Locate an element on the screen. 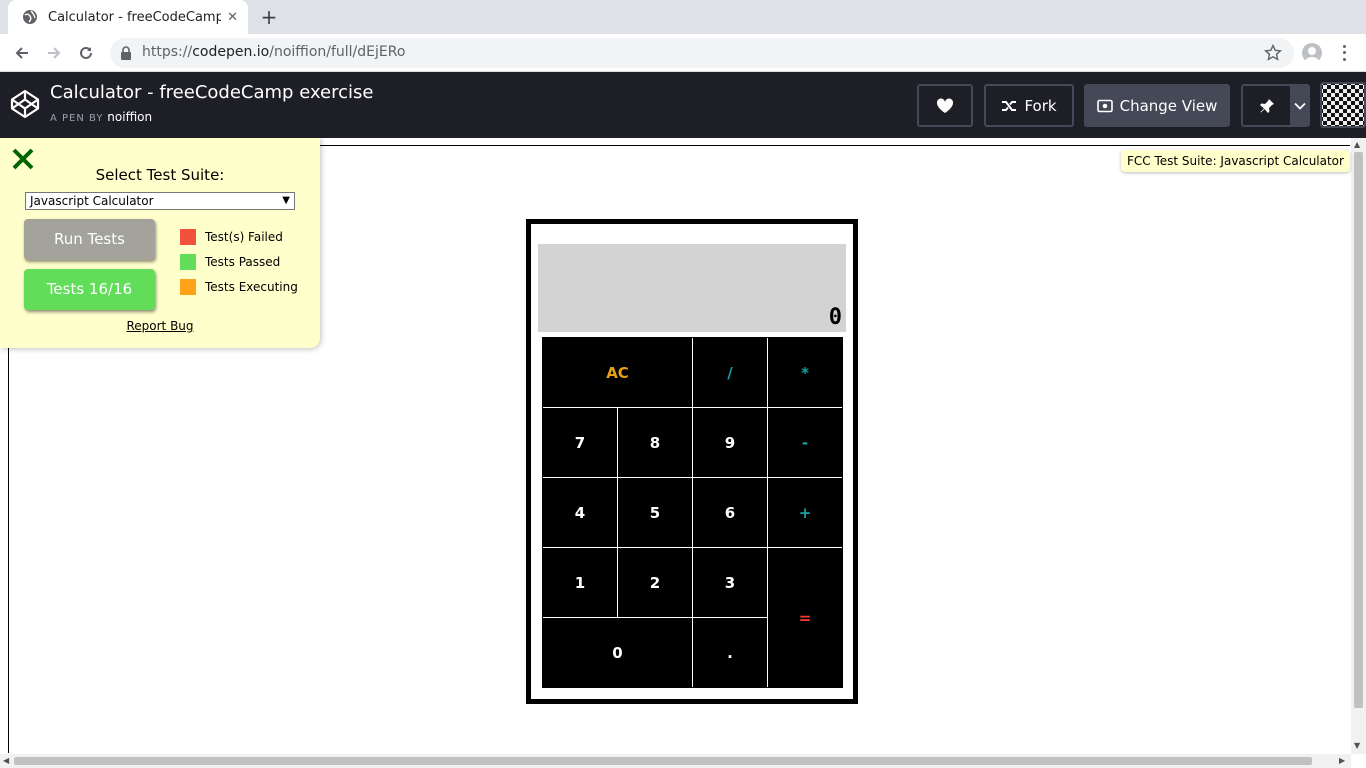 The image size is (1366, 768). pen-title: Calculator - freeCodeCamp exercise is located at coordinates (212, 92).